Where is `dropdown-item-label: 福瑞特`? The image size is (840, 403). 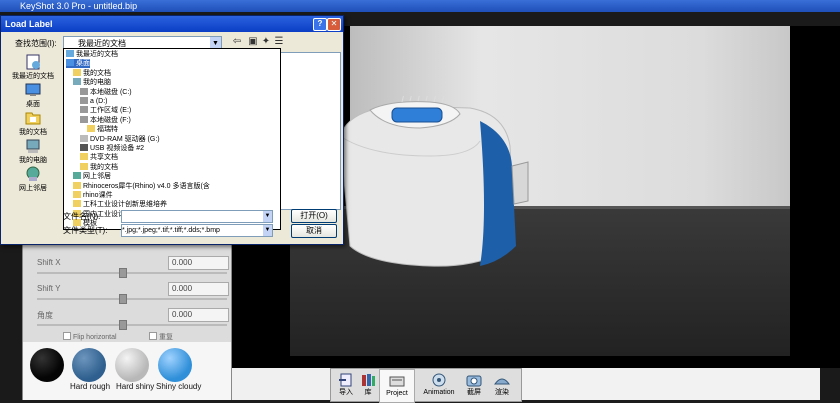 dropdown-item-label: 福瑞特 is located at coordinates (107, 130).